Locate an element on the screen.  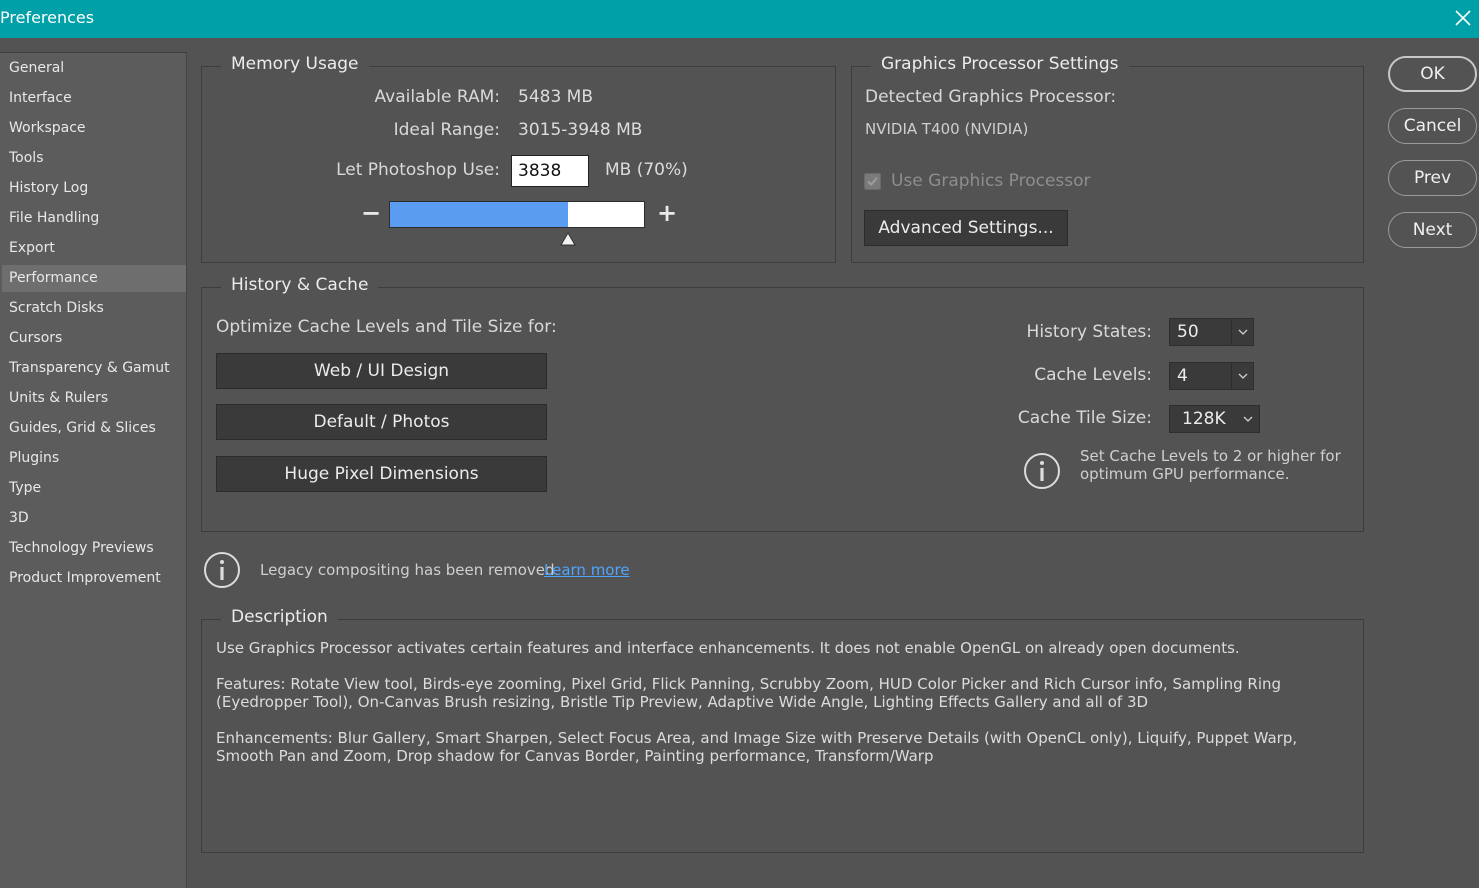
sidebar-item-transparency-gamut: Transparency & Gamut is located at coordinates (94, 368).